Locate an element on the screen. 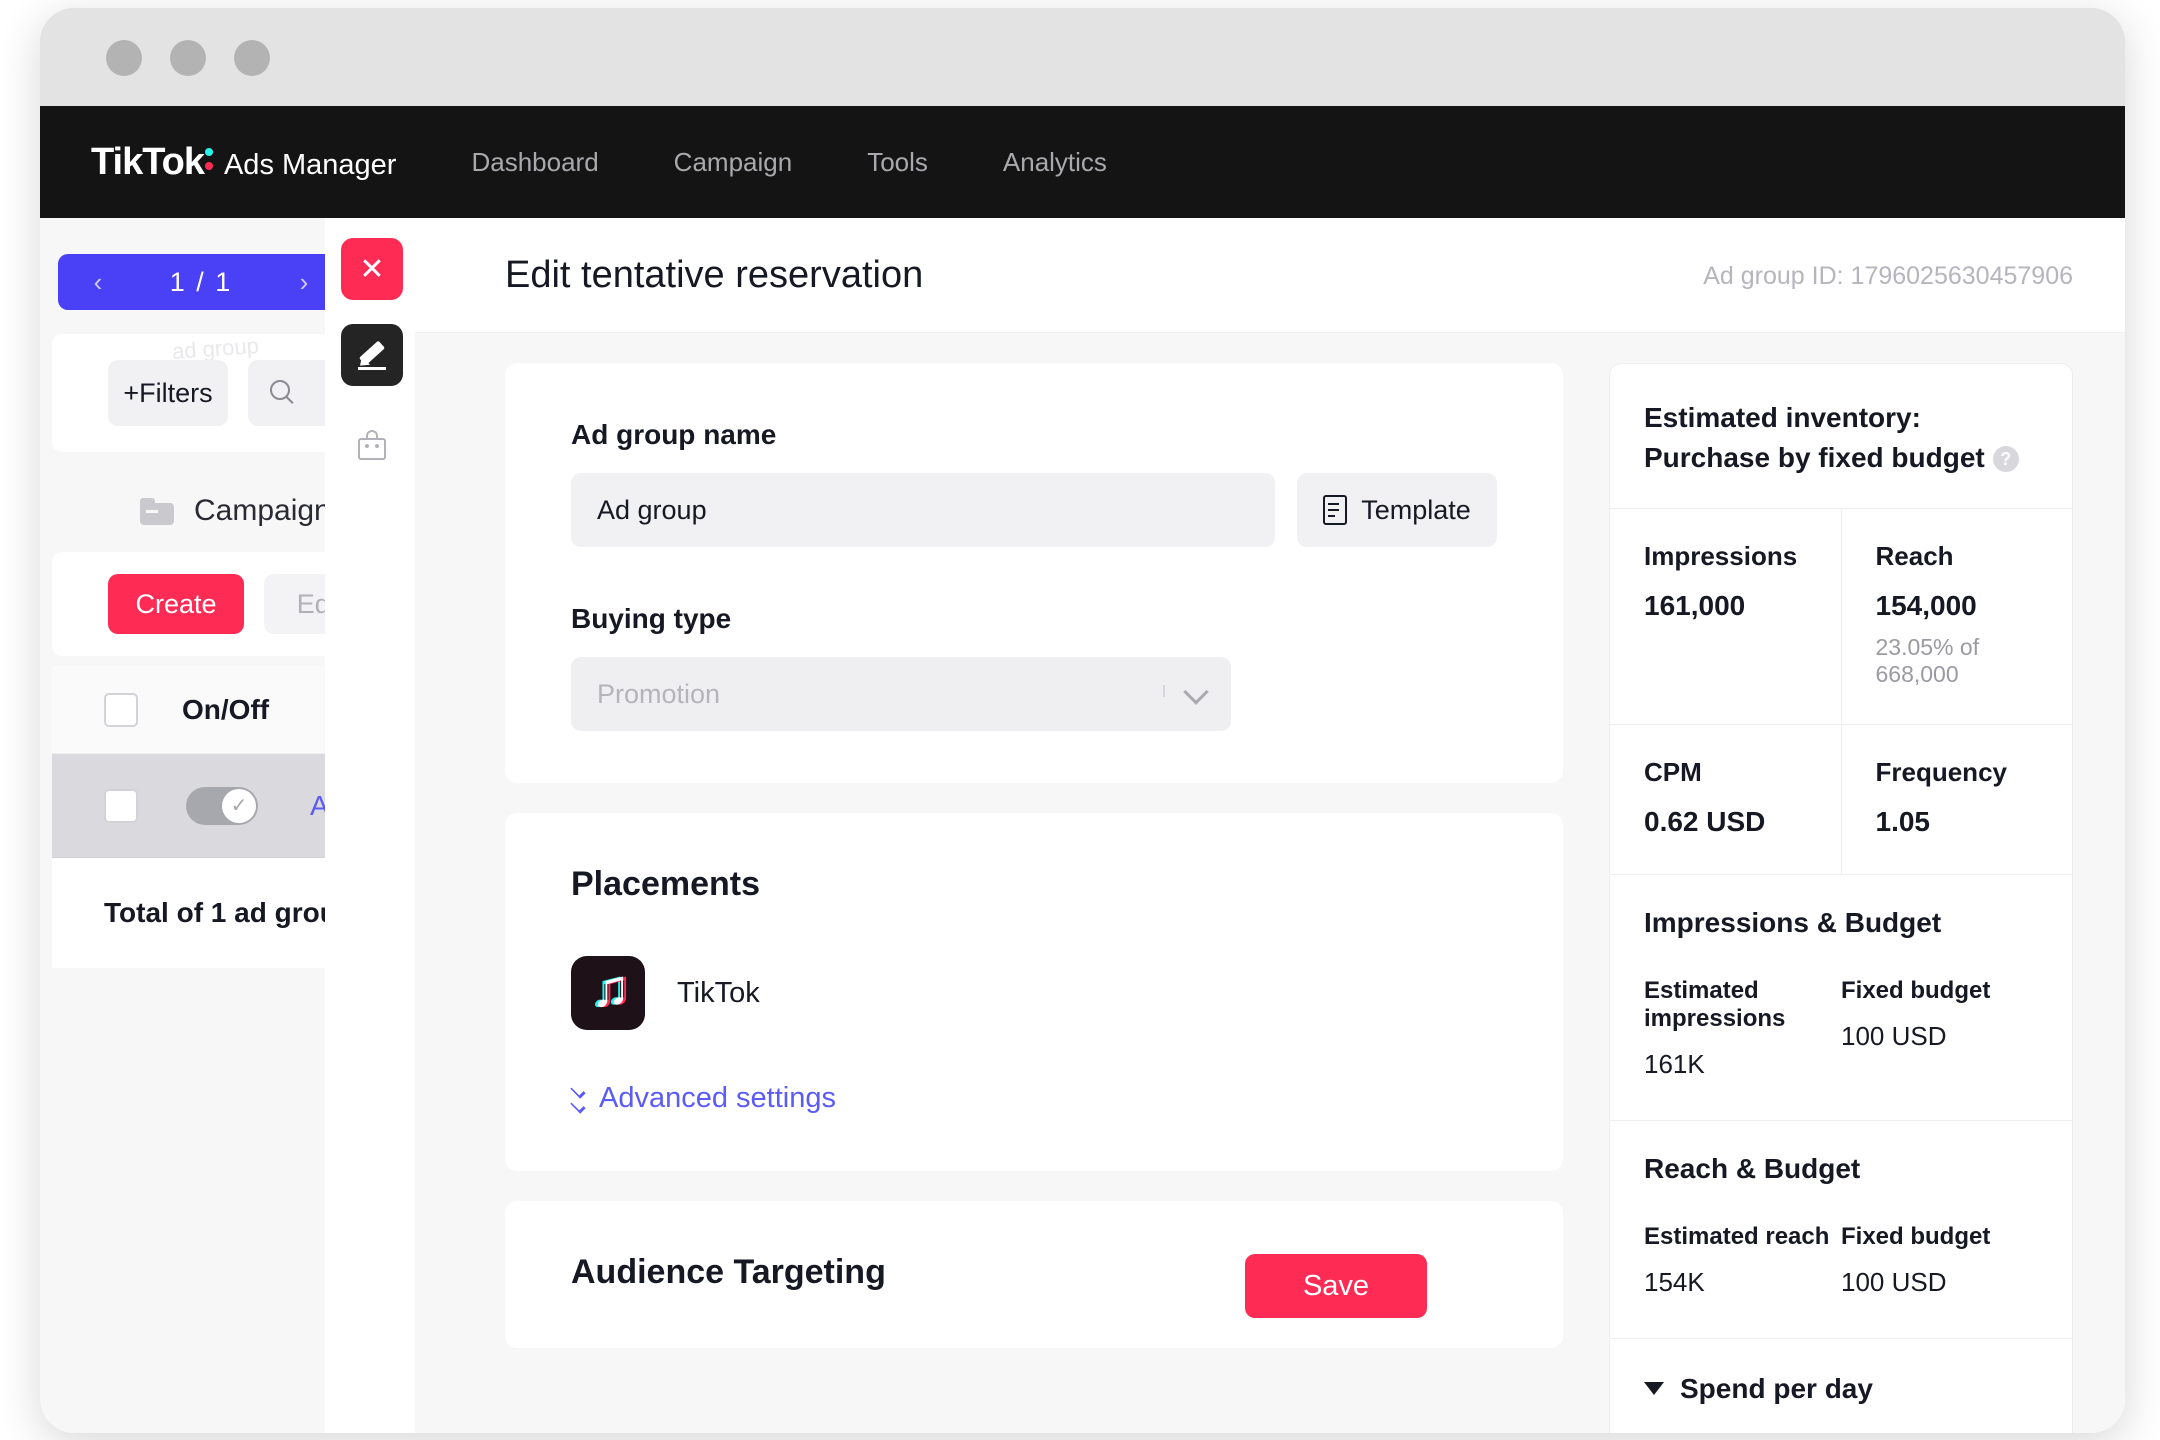 This screenshot has height=1440, width=2160. save-button-container: Save is located at coordinates (1336, 1286).